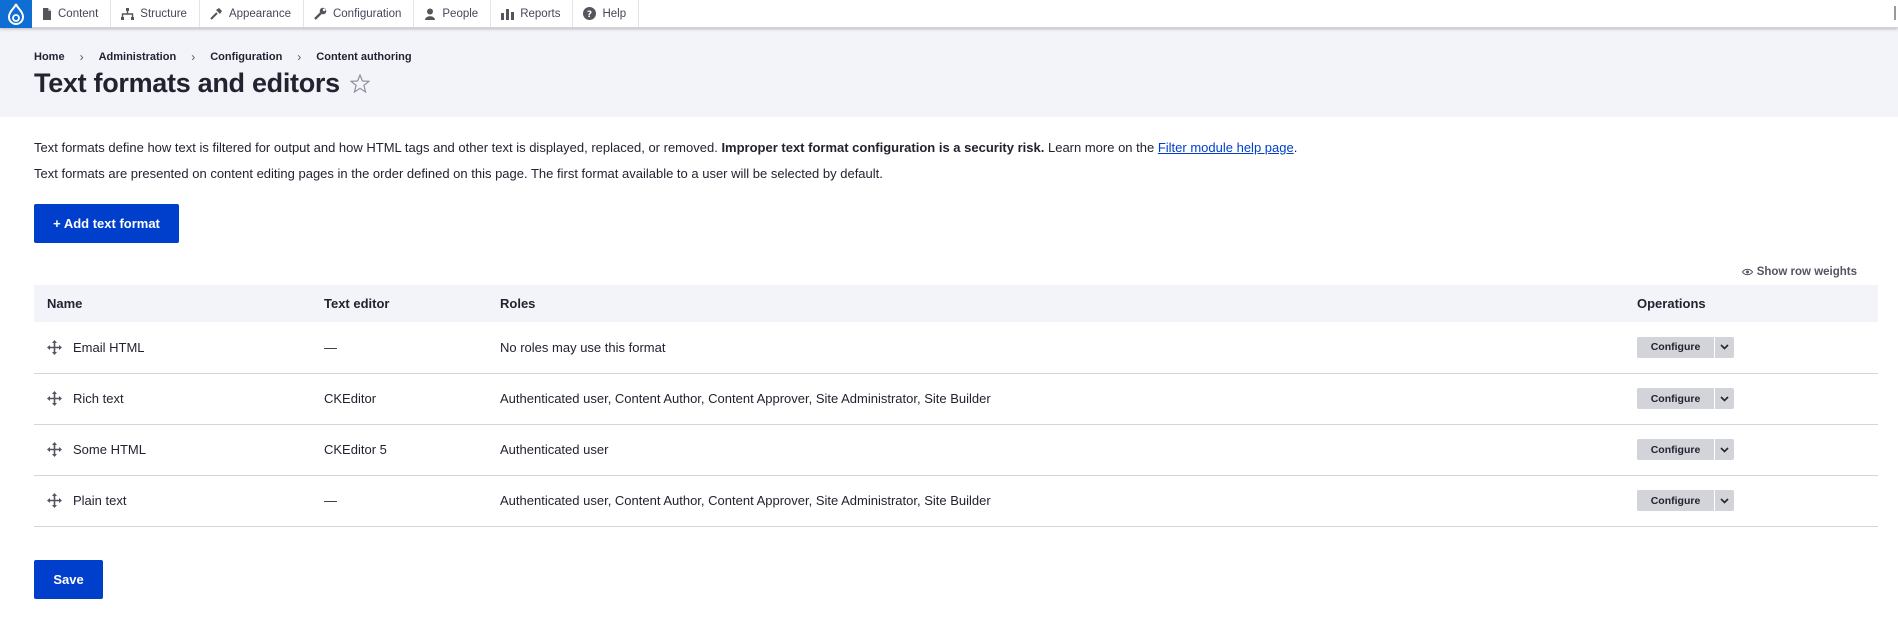  I want to click on save-button: Save, so click(68, 579).